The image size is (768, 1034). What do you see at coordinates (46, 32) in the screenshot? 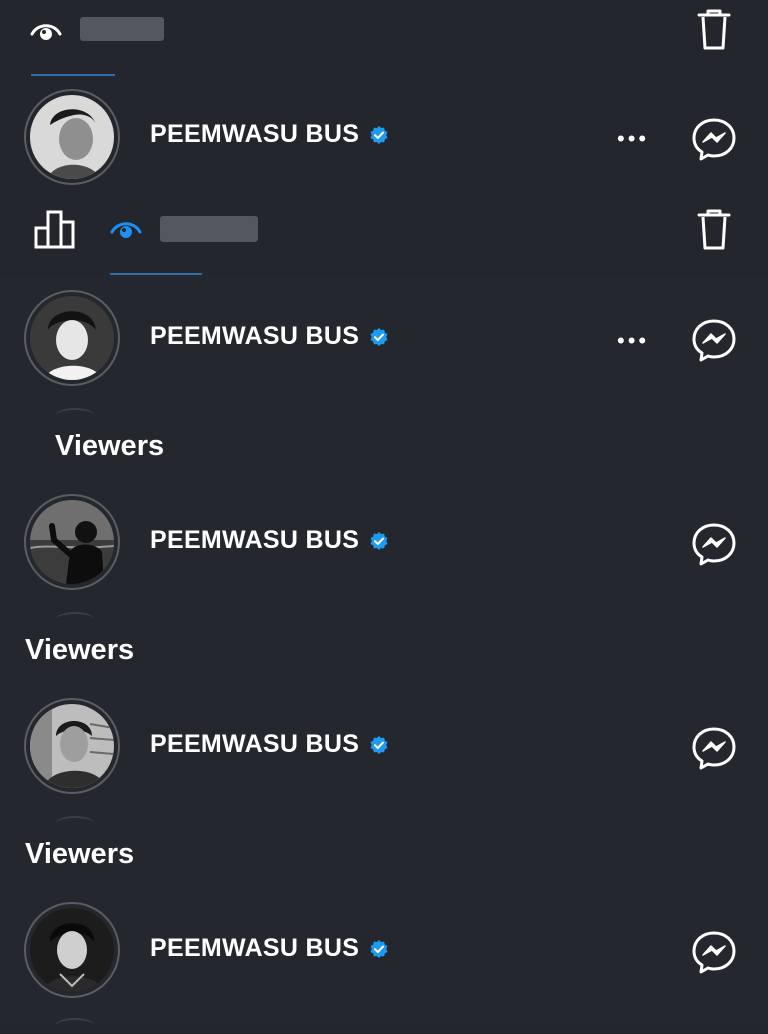
I see `eye-icon` at bounding box center [46, 32].